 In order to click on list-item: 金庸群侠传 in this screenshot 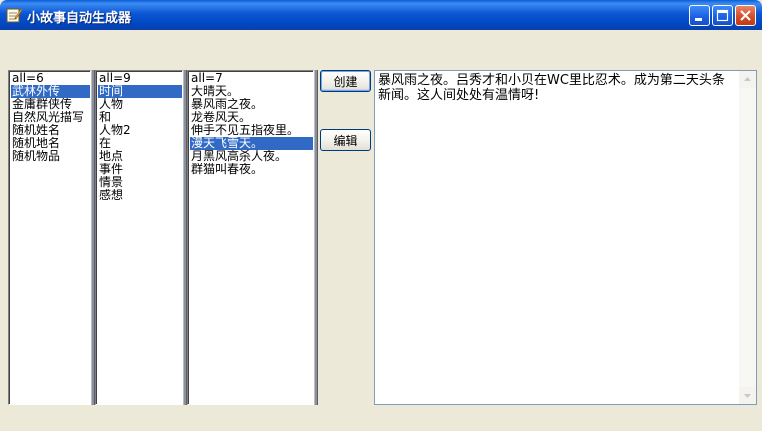, I will do `click(50, 104)`.